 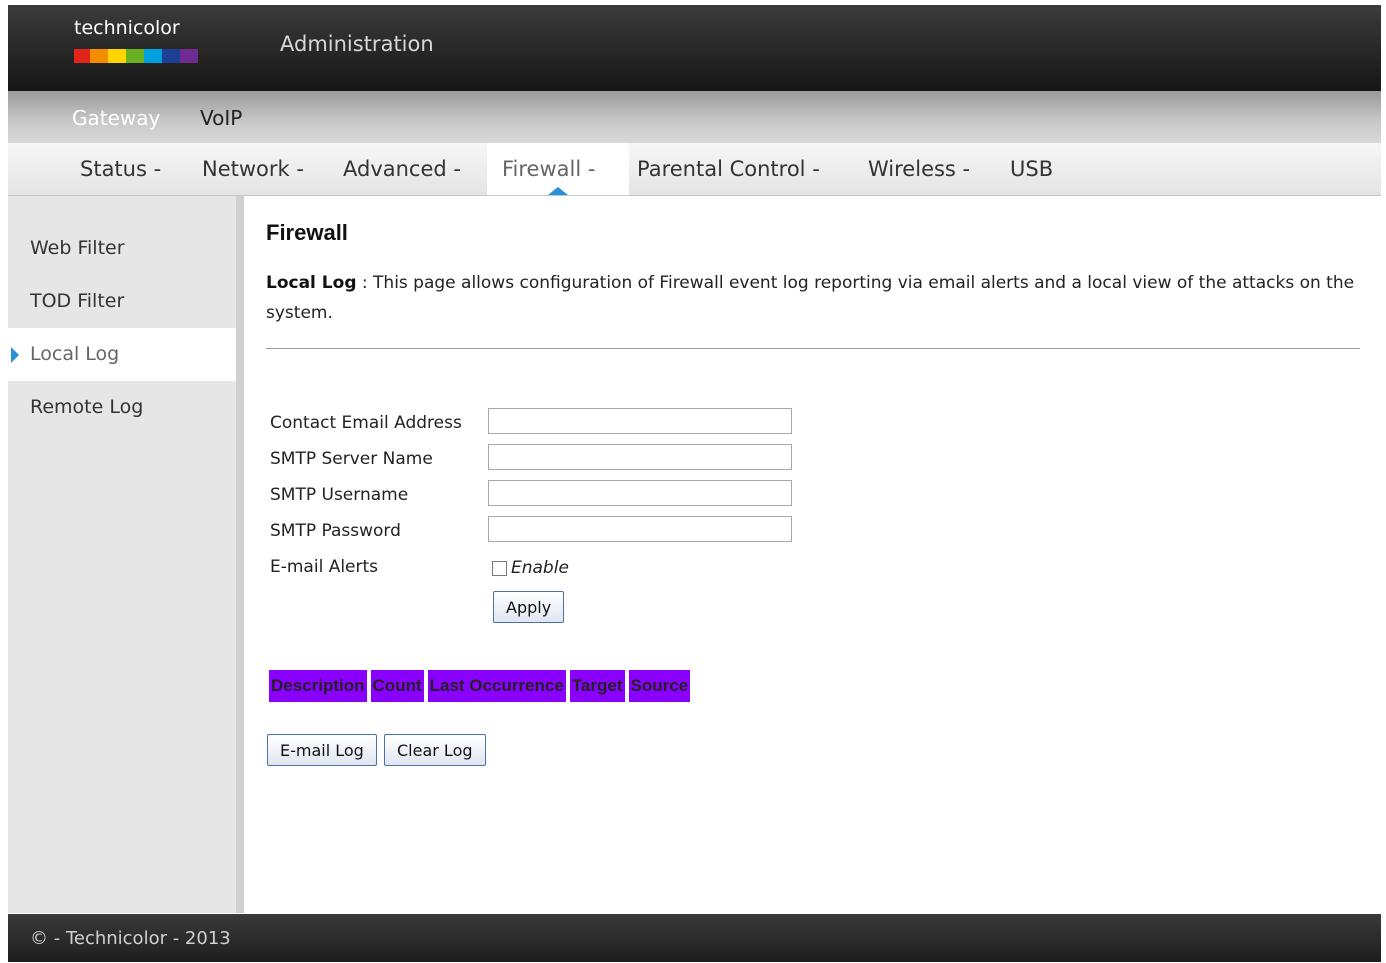 What do you see at coordinates (529, 607) in the screenshot?
I see `apply-button: Apply` at bounding box center [529, 607].